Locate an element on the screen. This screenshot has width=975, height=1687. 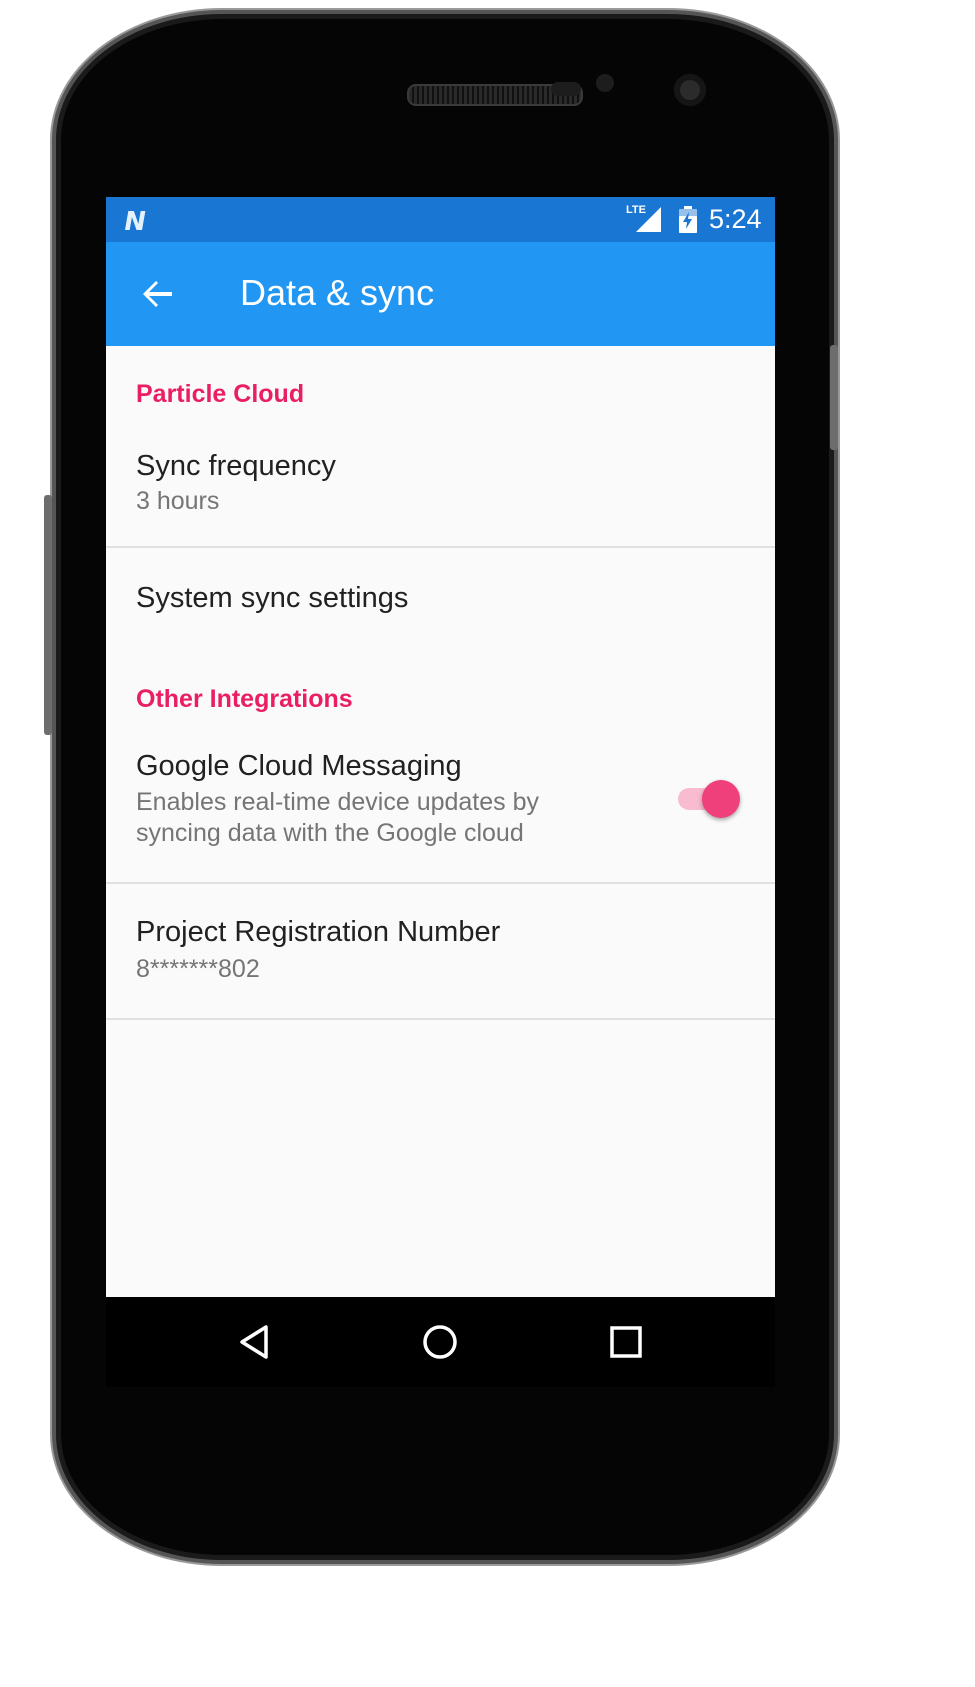
pref-title: Sync frequency is located at coordinates (236, 466).